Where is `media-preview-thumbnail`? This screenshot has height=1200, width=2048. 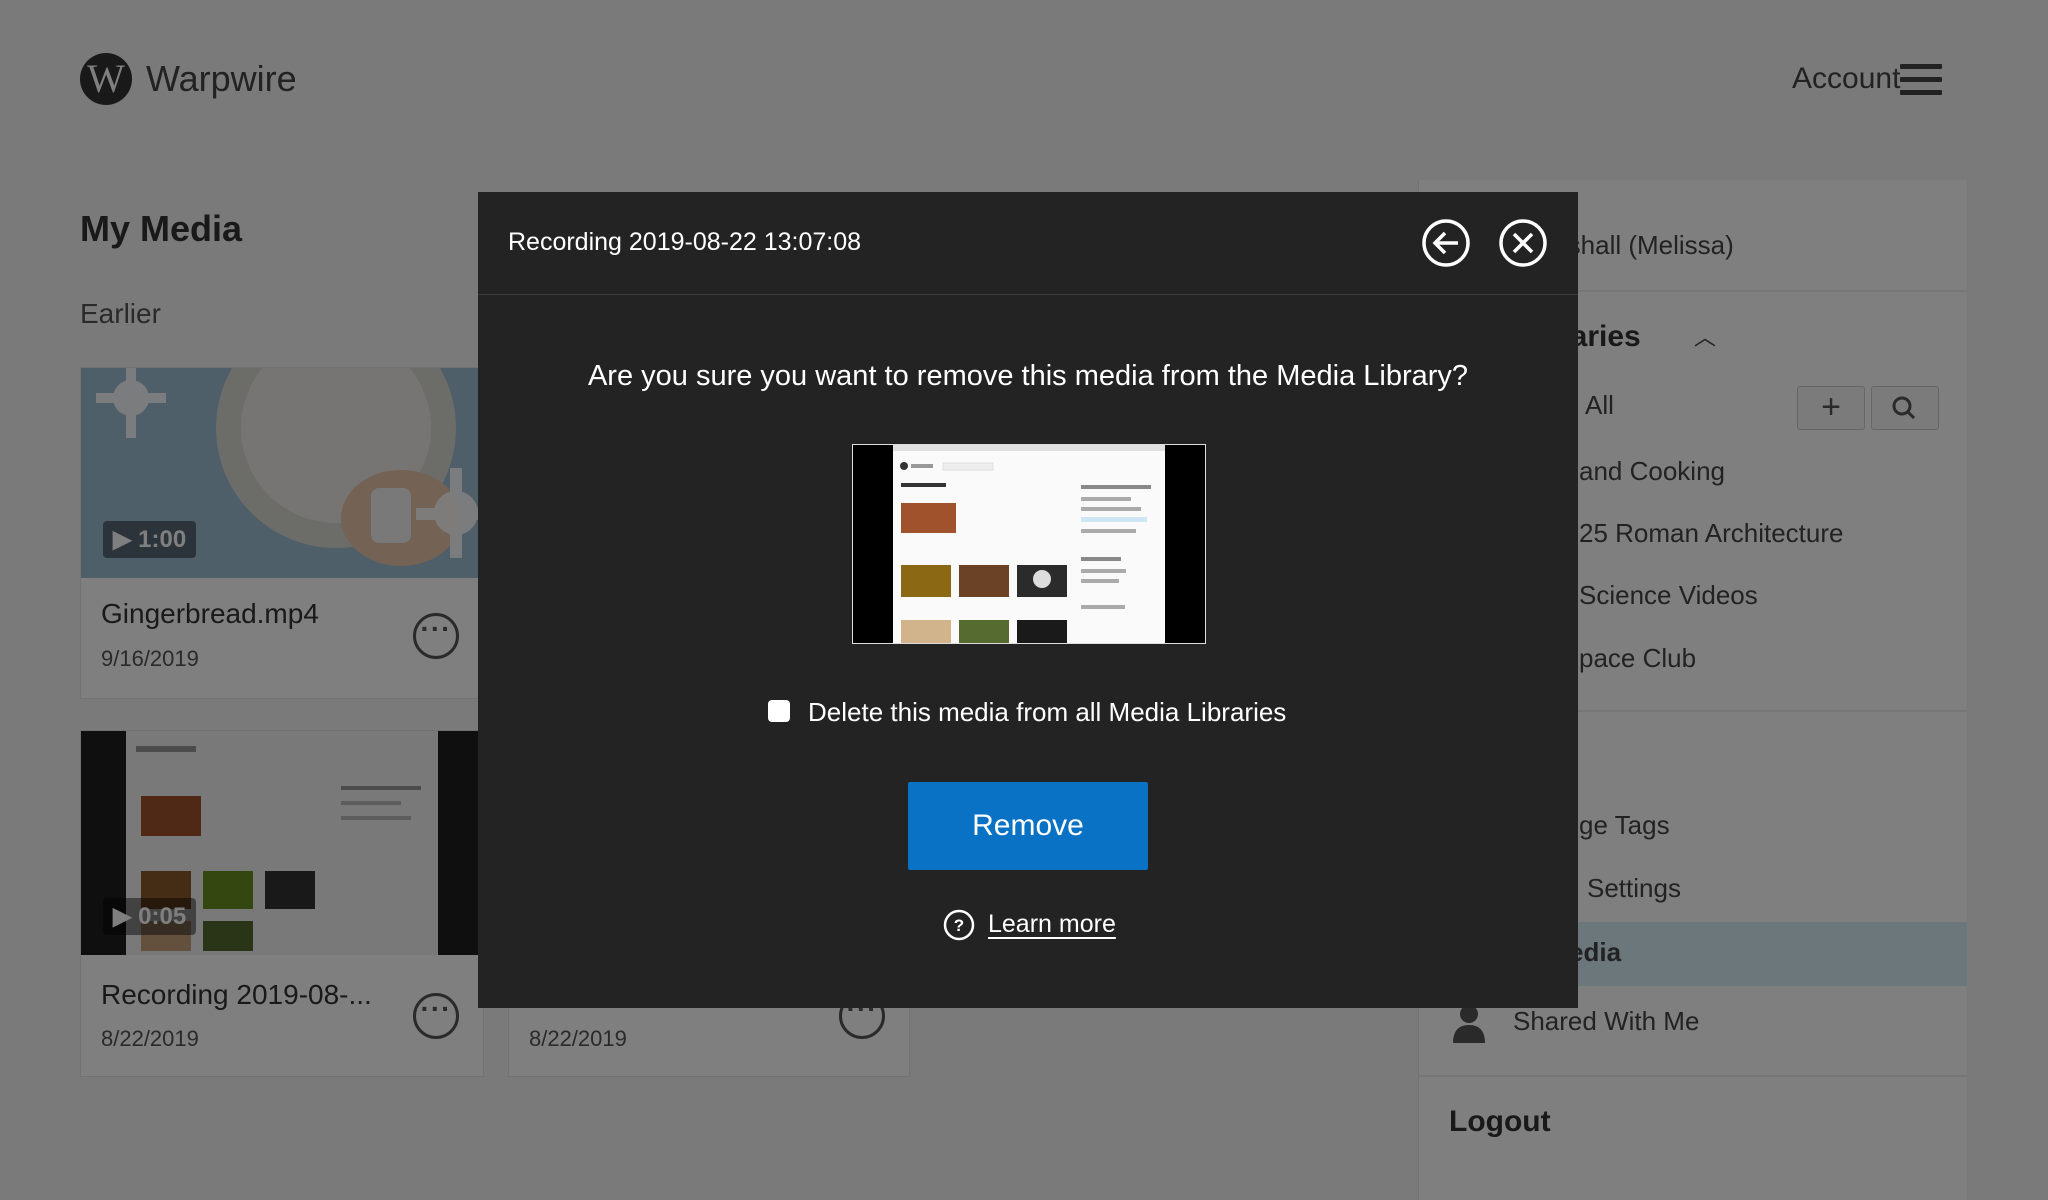
media-preview-thumbnail is located at coordinates (1029, 544).